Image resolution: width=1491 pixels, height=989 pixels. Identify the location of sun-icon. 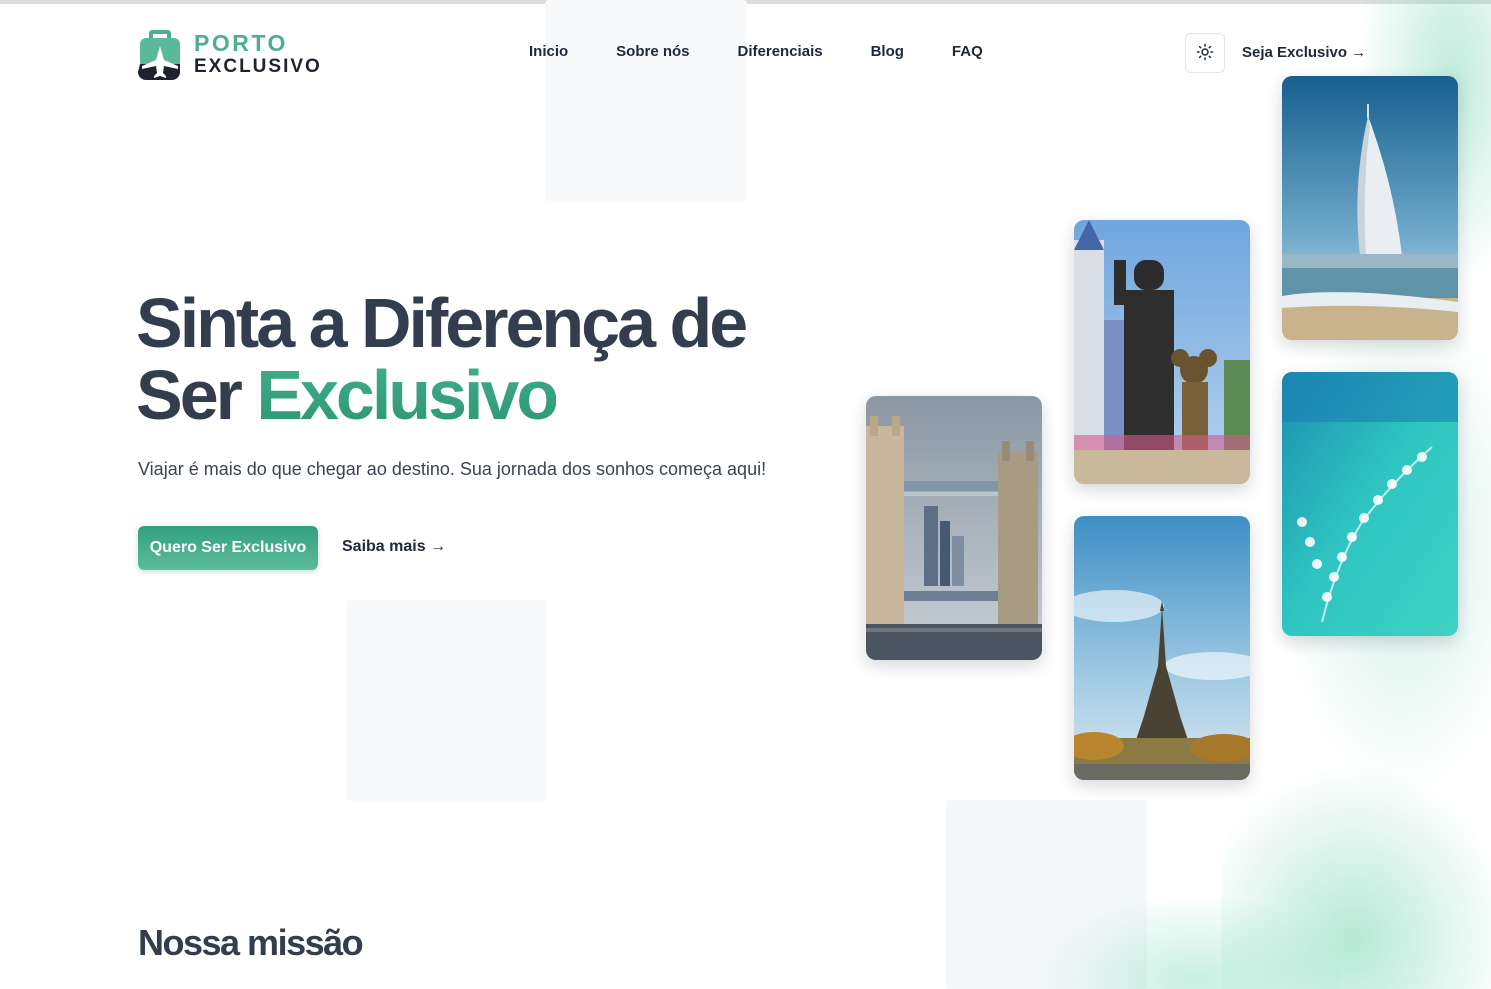
(1205, 53).